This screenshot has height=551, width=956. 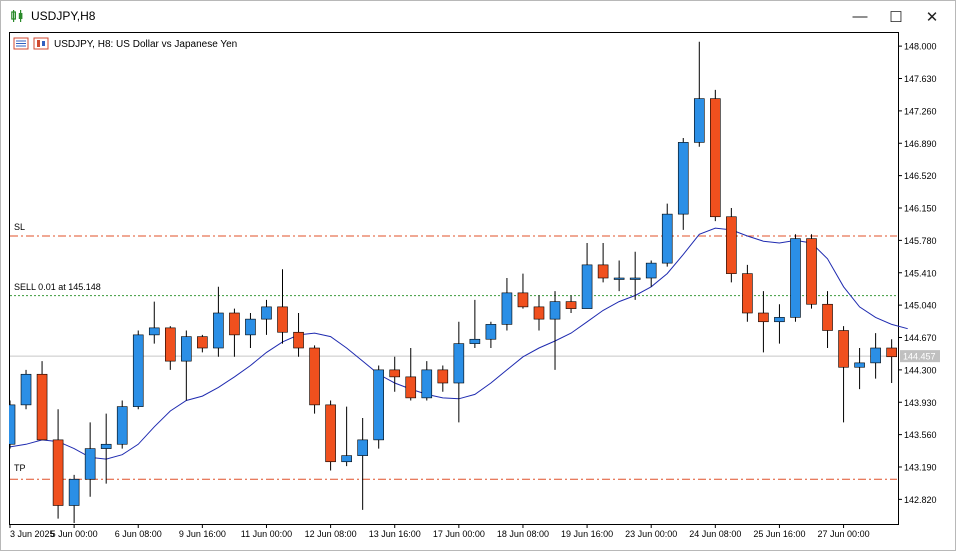 What do you see at coordinates (478, 16) in the screenshot?
I see `title-bar: USDJPY,H8 — ☐ ✕` at bounding box center [478, 16].